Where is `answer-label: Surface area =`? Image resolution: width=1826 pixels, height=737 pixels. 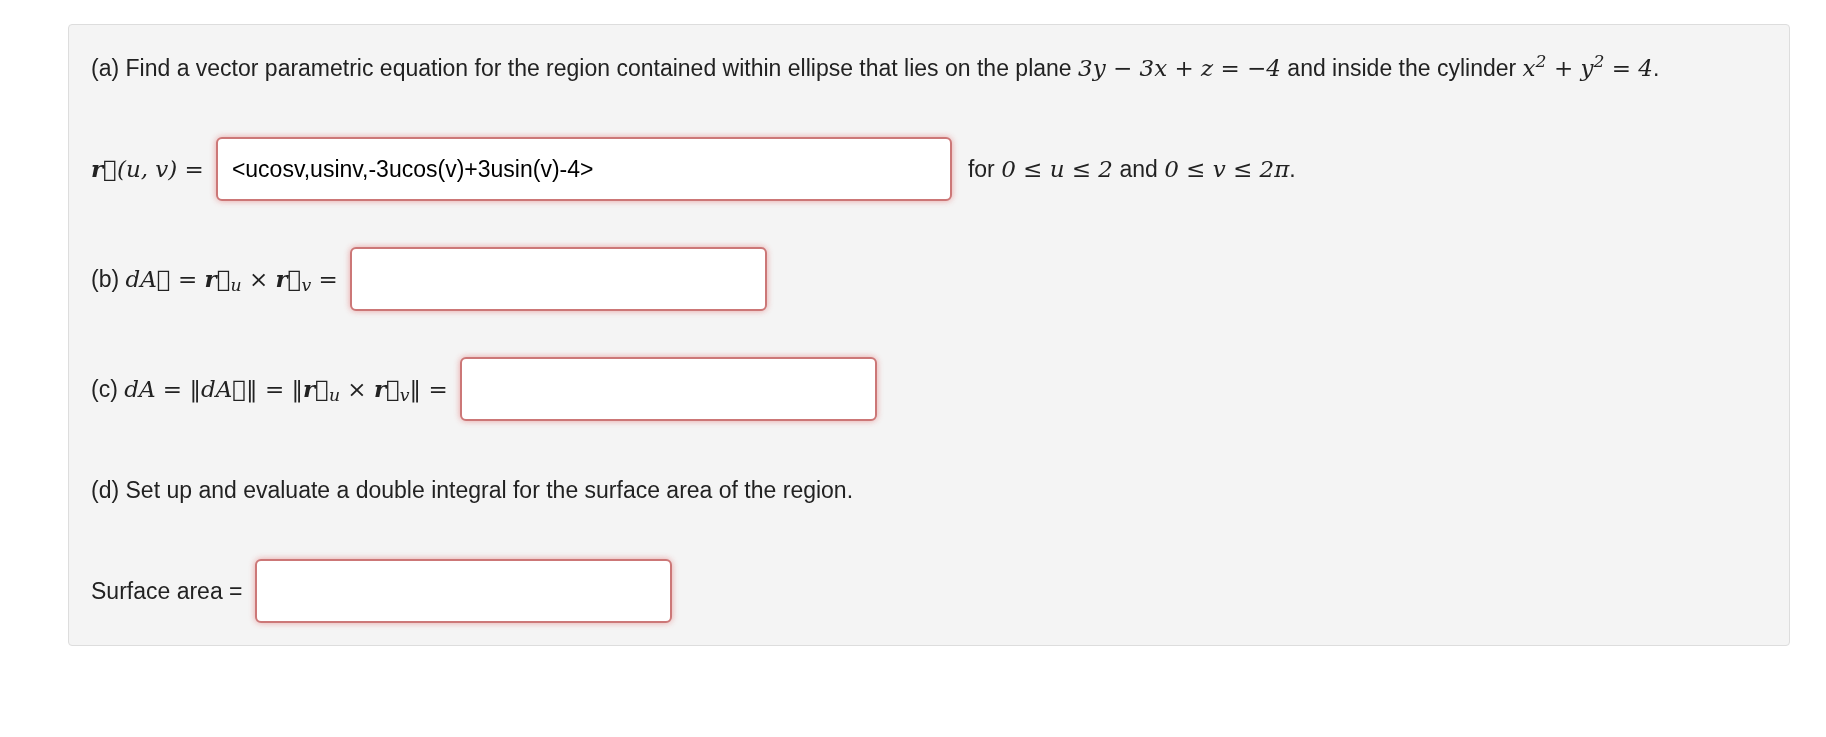
answer-label: Surface area = is located at coordinates (167, 591).